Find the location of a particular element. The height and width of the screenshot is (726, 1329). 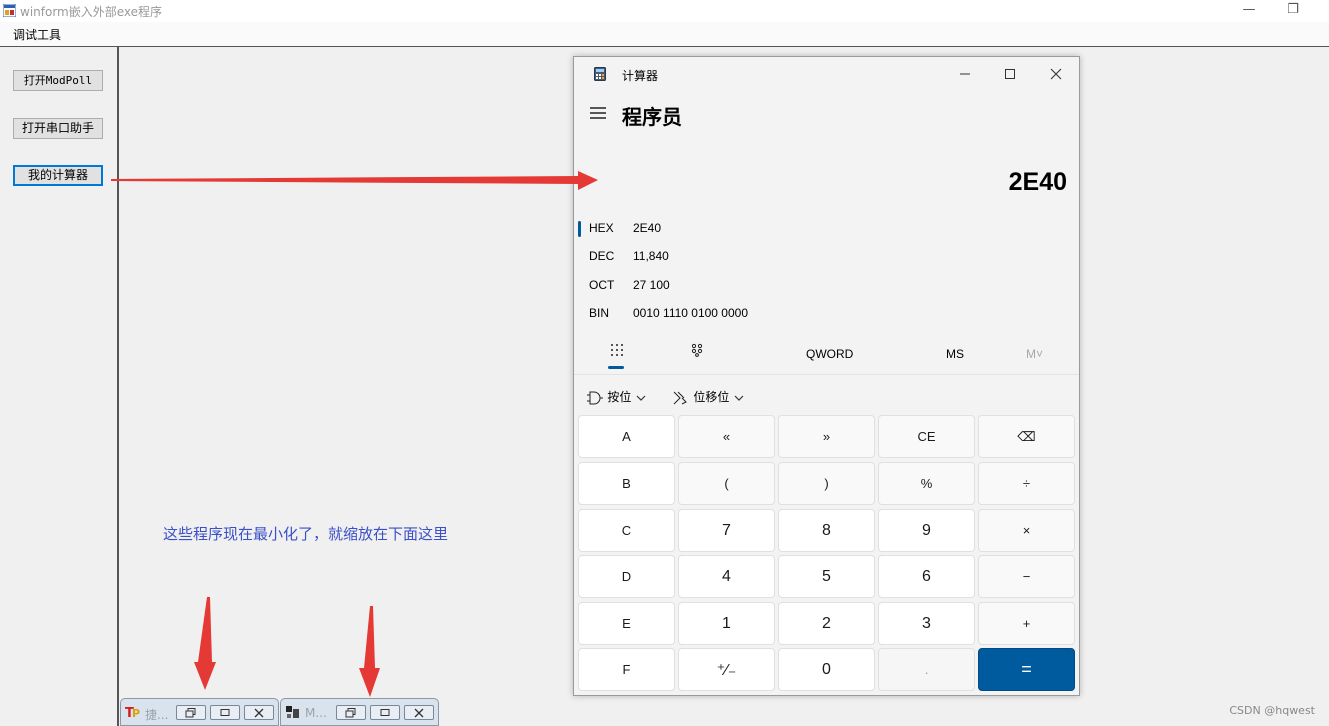

bit-toggle-keypad-icon is located at coordinates (697, 350).